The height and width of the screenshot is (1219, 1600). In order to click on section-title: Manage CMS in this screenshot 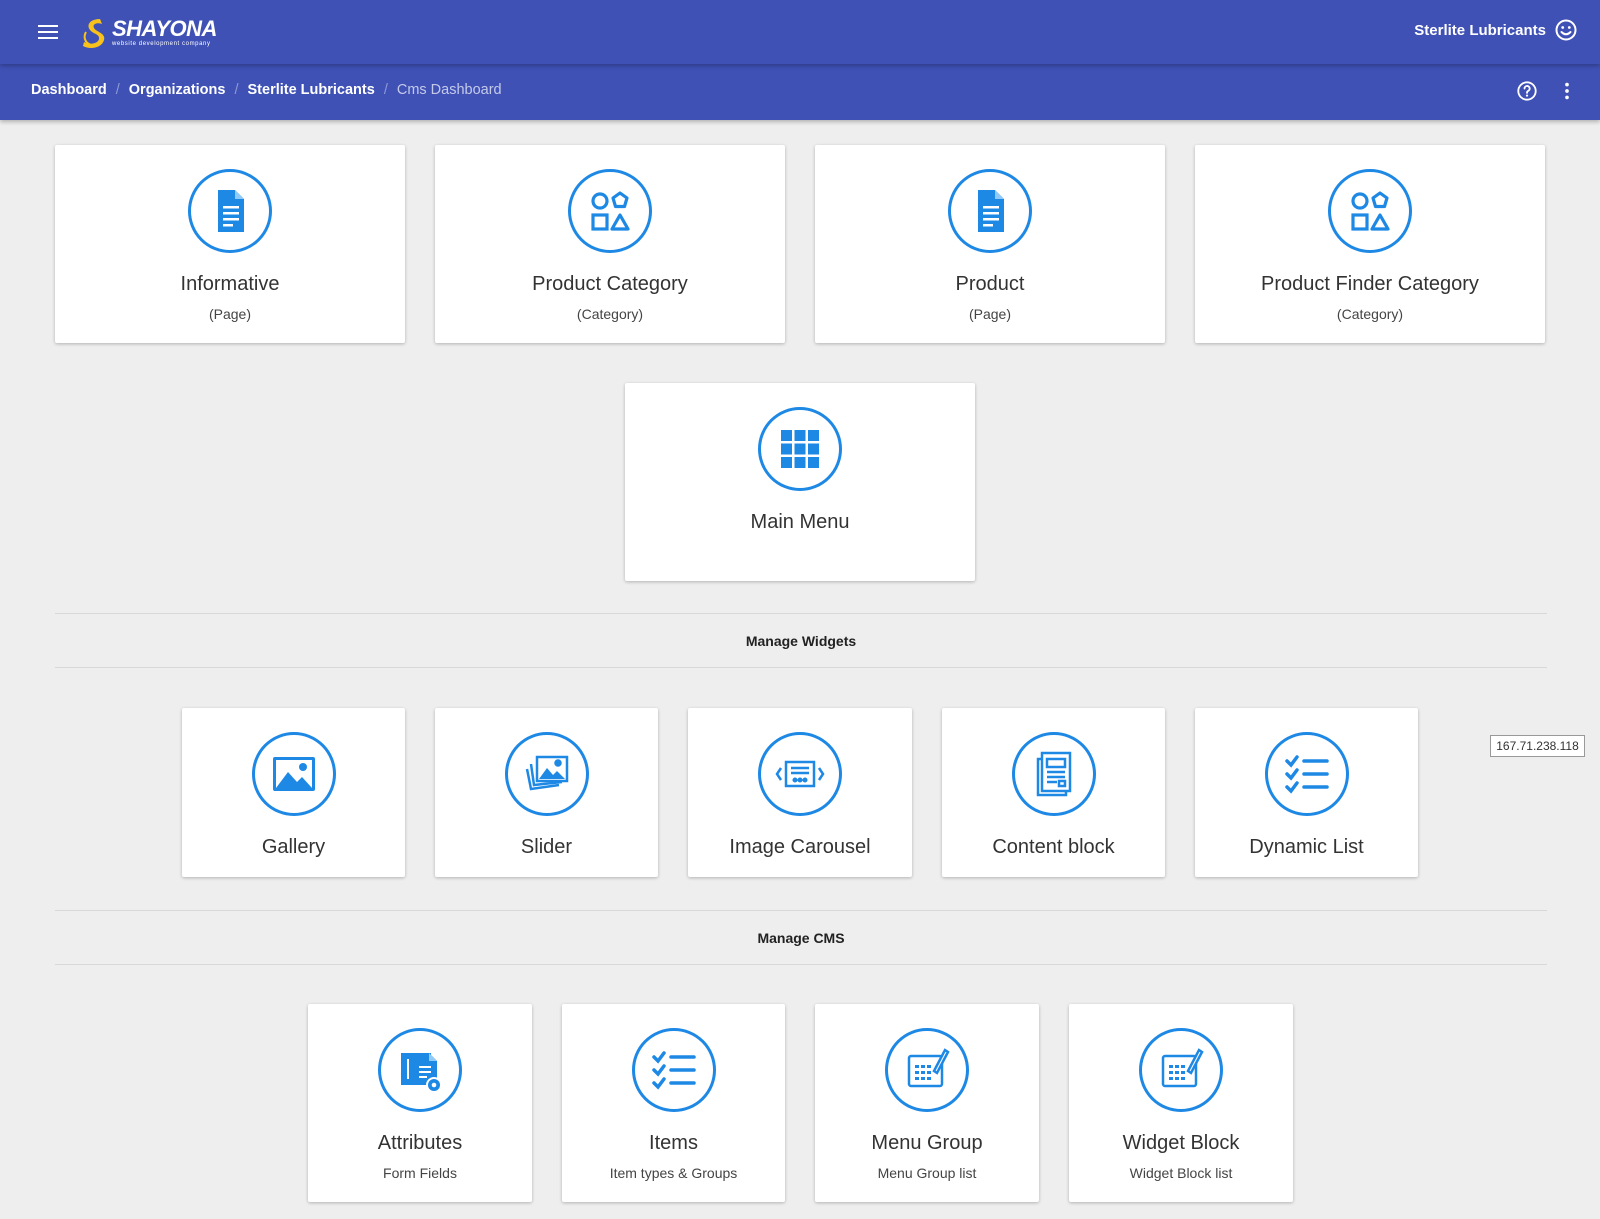, I will do `click(801, 937)`.